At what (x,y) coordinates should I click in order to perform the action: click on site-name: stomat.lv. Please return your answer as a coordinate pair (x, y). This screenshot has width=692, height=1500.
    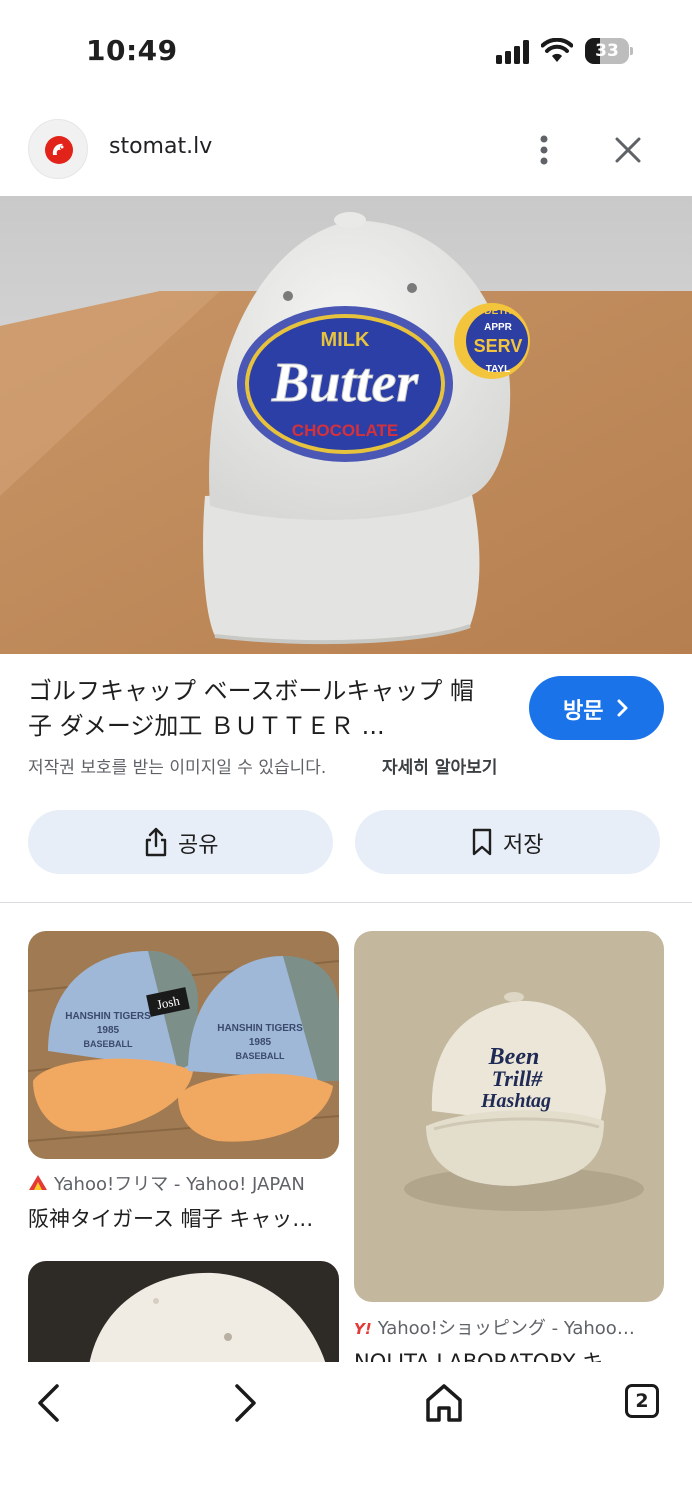
    Looking at the image, I should click on (160, 146).